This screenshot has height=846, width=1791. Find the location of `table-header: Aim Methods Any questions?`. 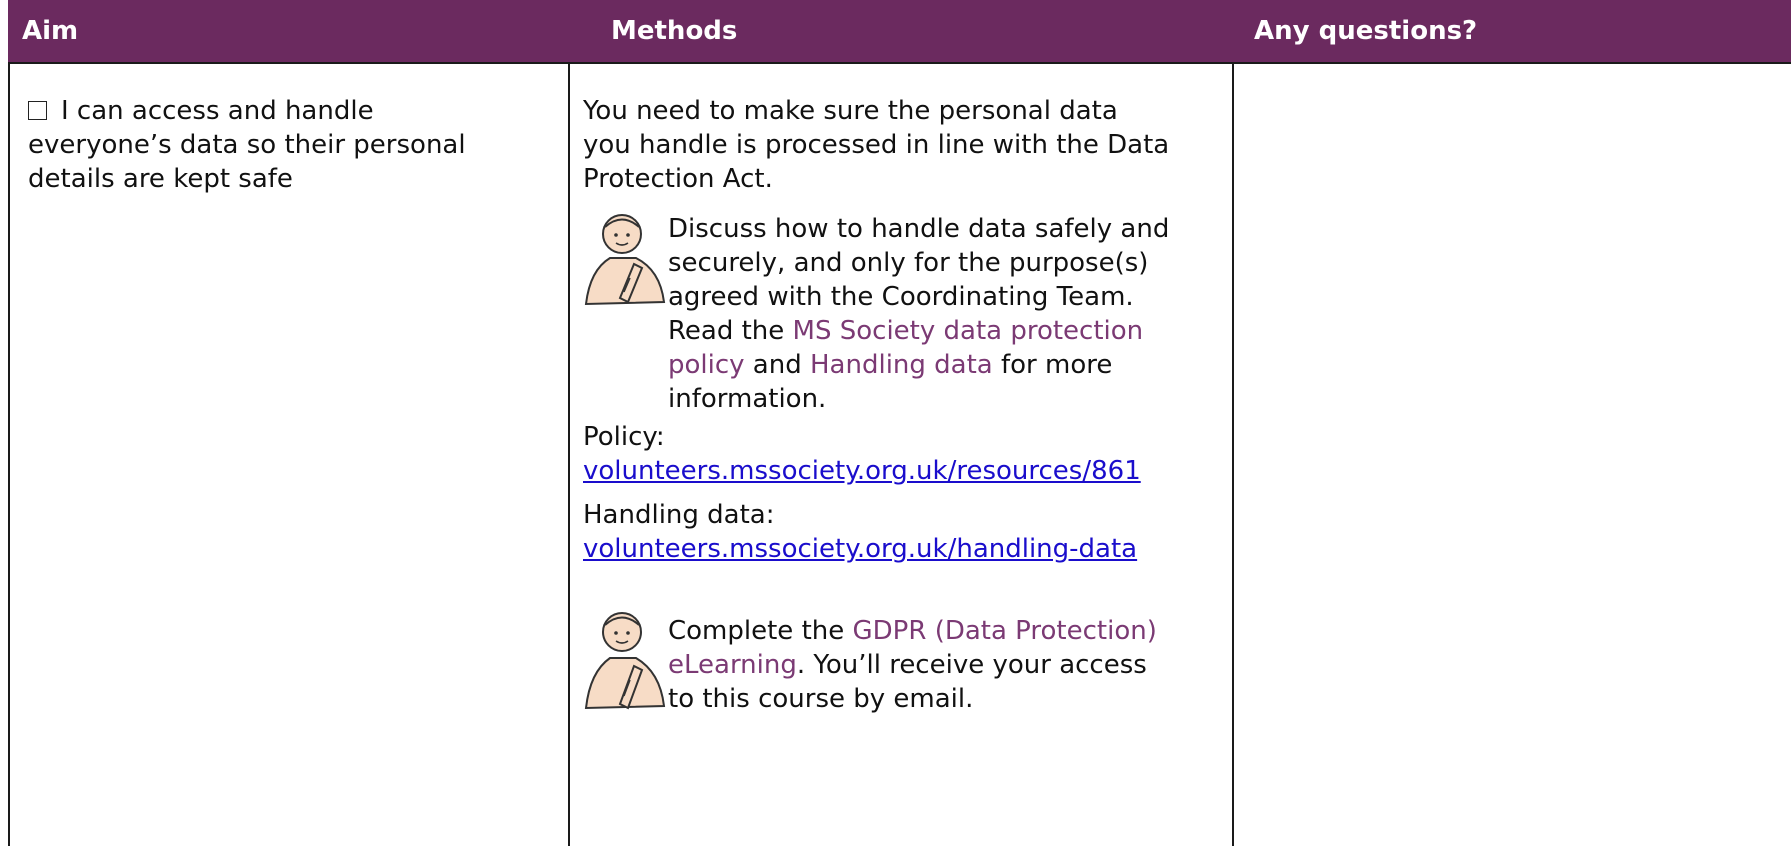

table-header: Aim Methods Any questions? is located at coordinates (899, 31).